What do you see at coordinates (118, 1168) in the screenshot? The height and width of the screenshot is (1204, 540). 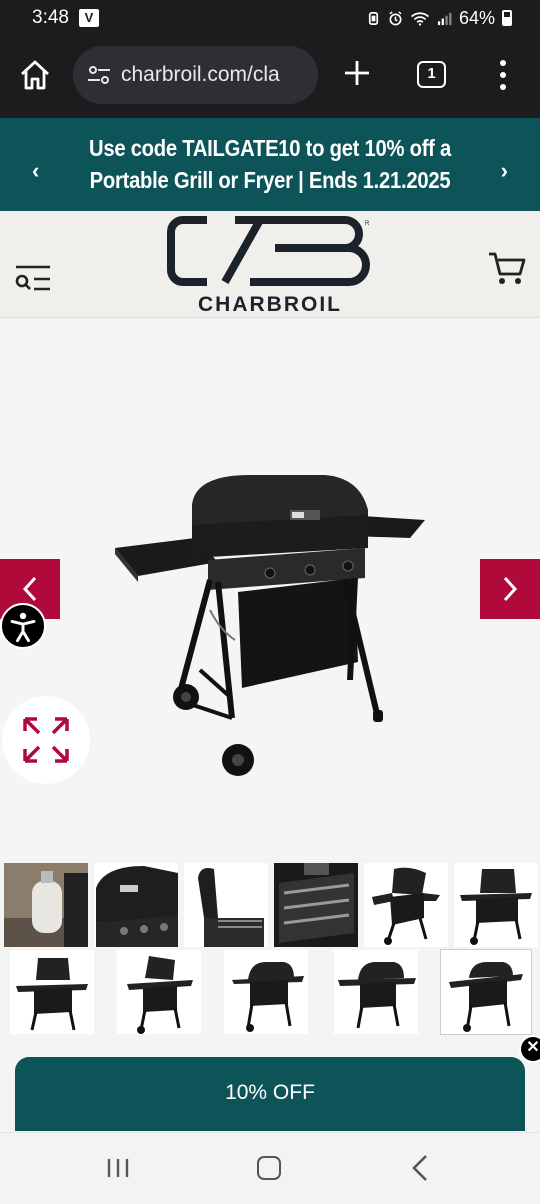 I see `recent-apps-icon` at bounding box center [118, 1168].